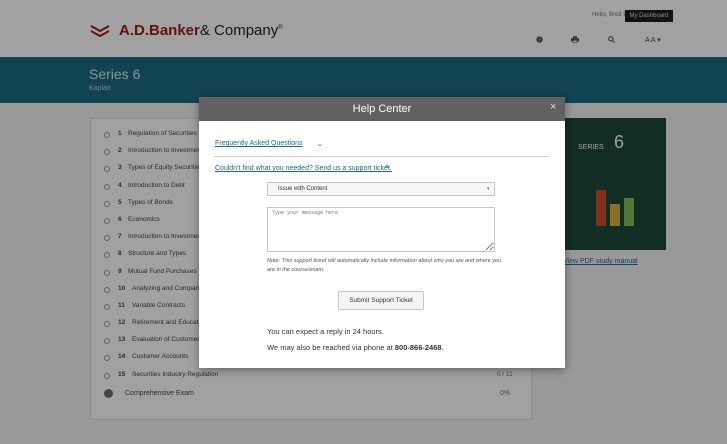  Describe the element at coordinates (325, 331) in the screenshot. I see `reply-time-text: You can expect a reply in 24 hours.` at that location.